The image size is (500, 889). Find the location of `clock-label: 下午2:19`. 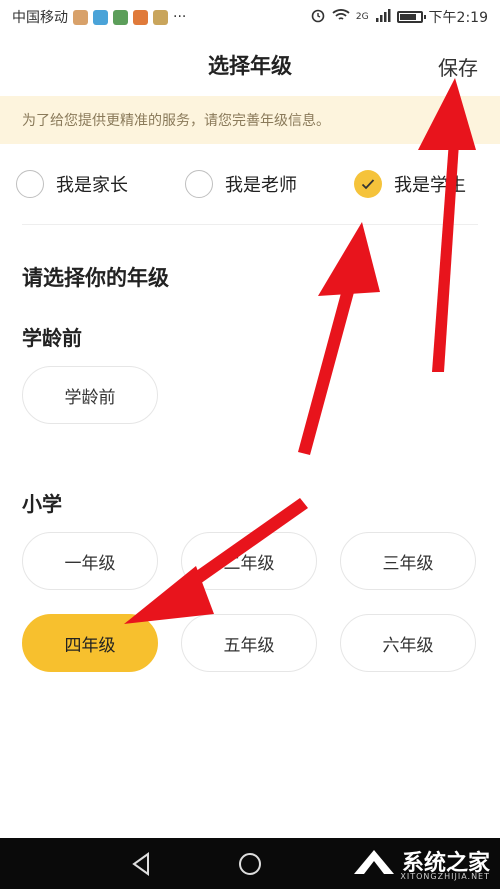

clock-label: 下午2:19 is located at coordinates (458, 18).